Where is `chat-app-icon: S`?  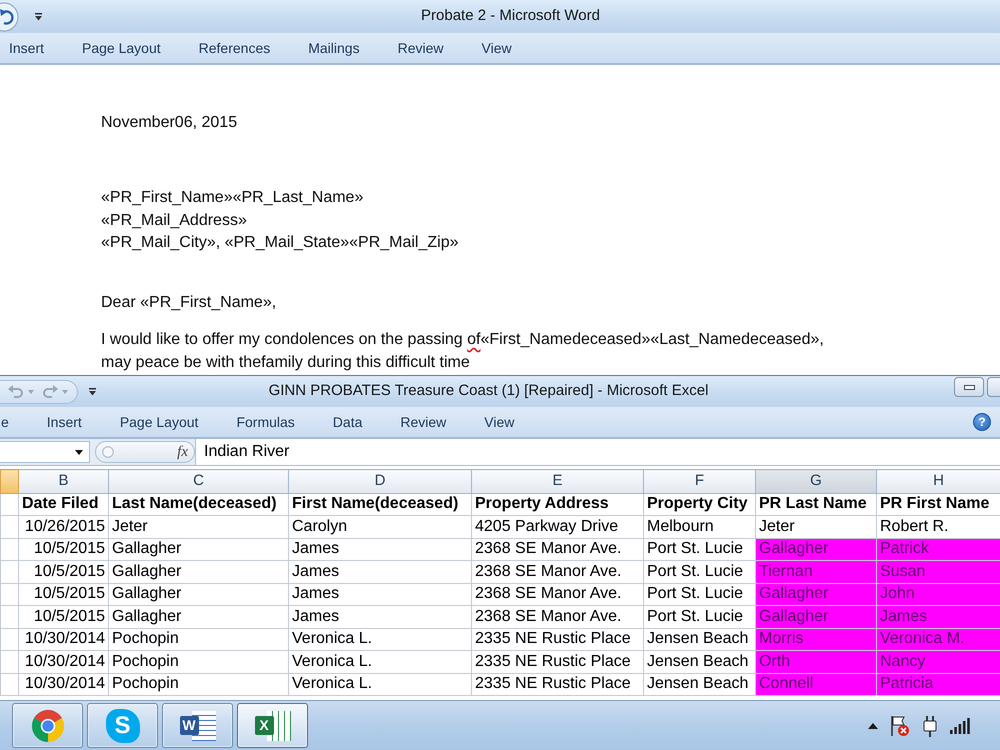
chat-app-icon: S is located at coordinates (123, 725).